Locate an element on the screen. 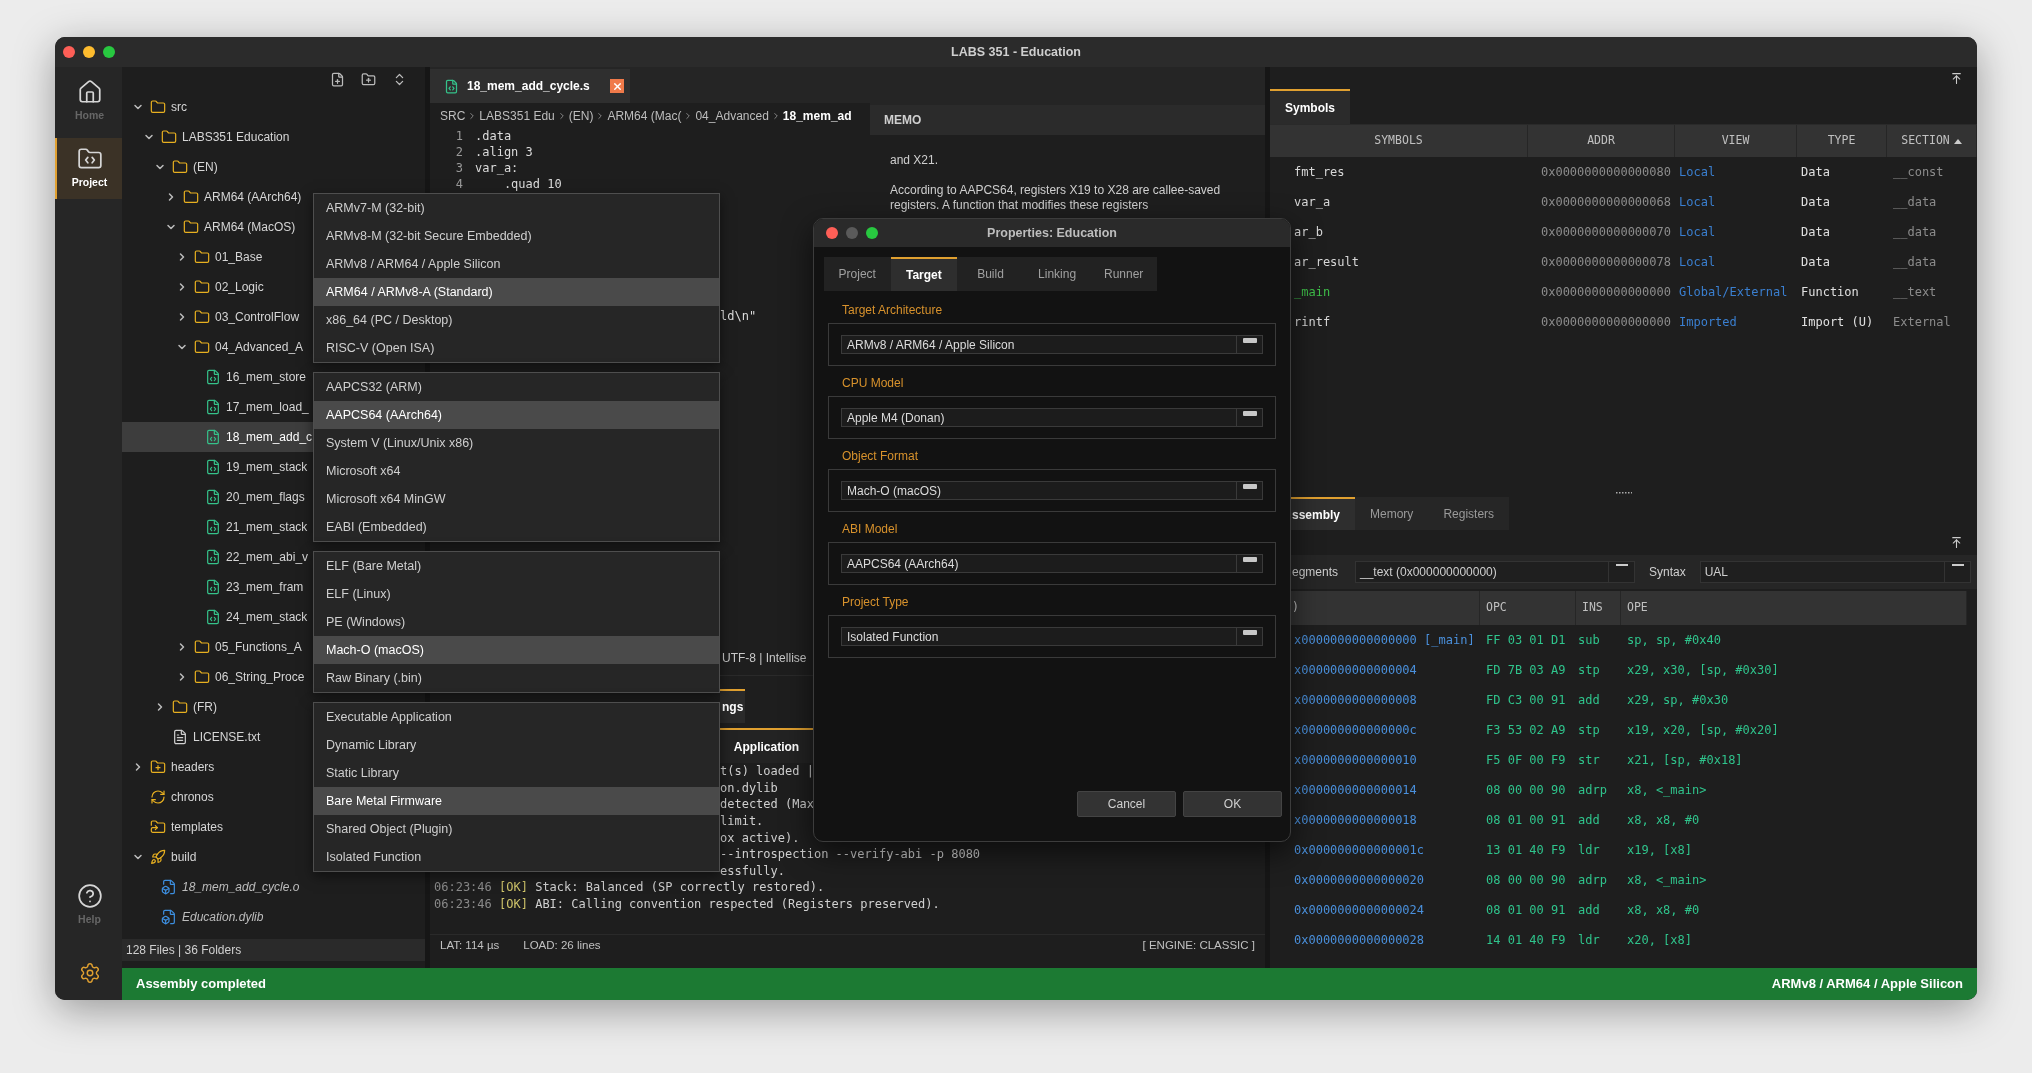 This screenshot has width=2032, height=1073. table-cell-text: add is located at coordinates (1589, 910).